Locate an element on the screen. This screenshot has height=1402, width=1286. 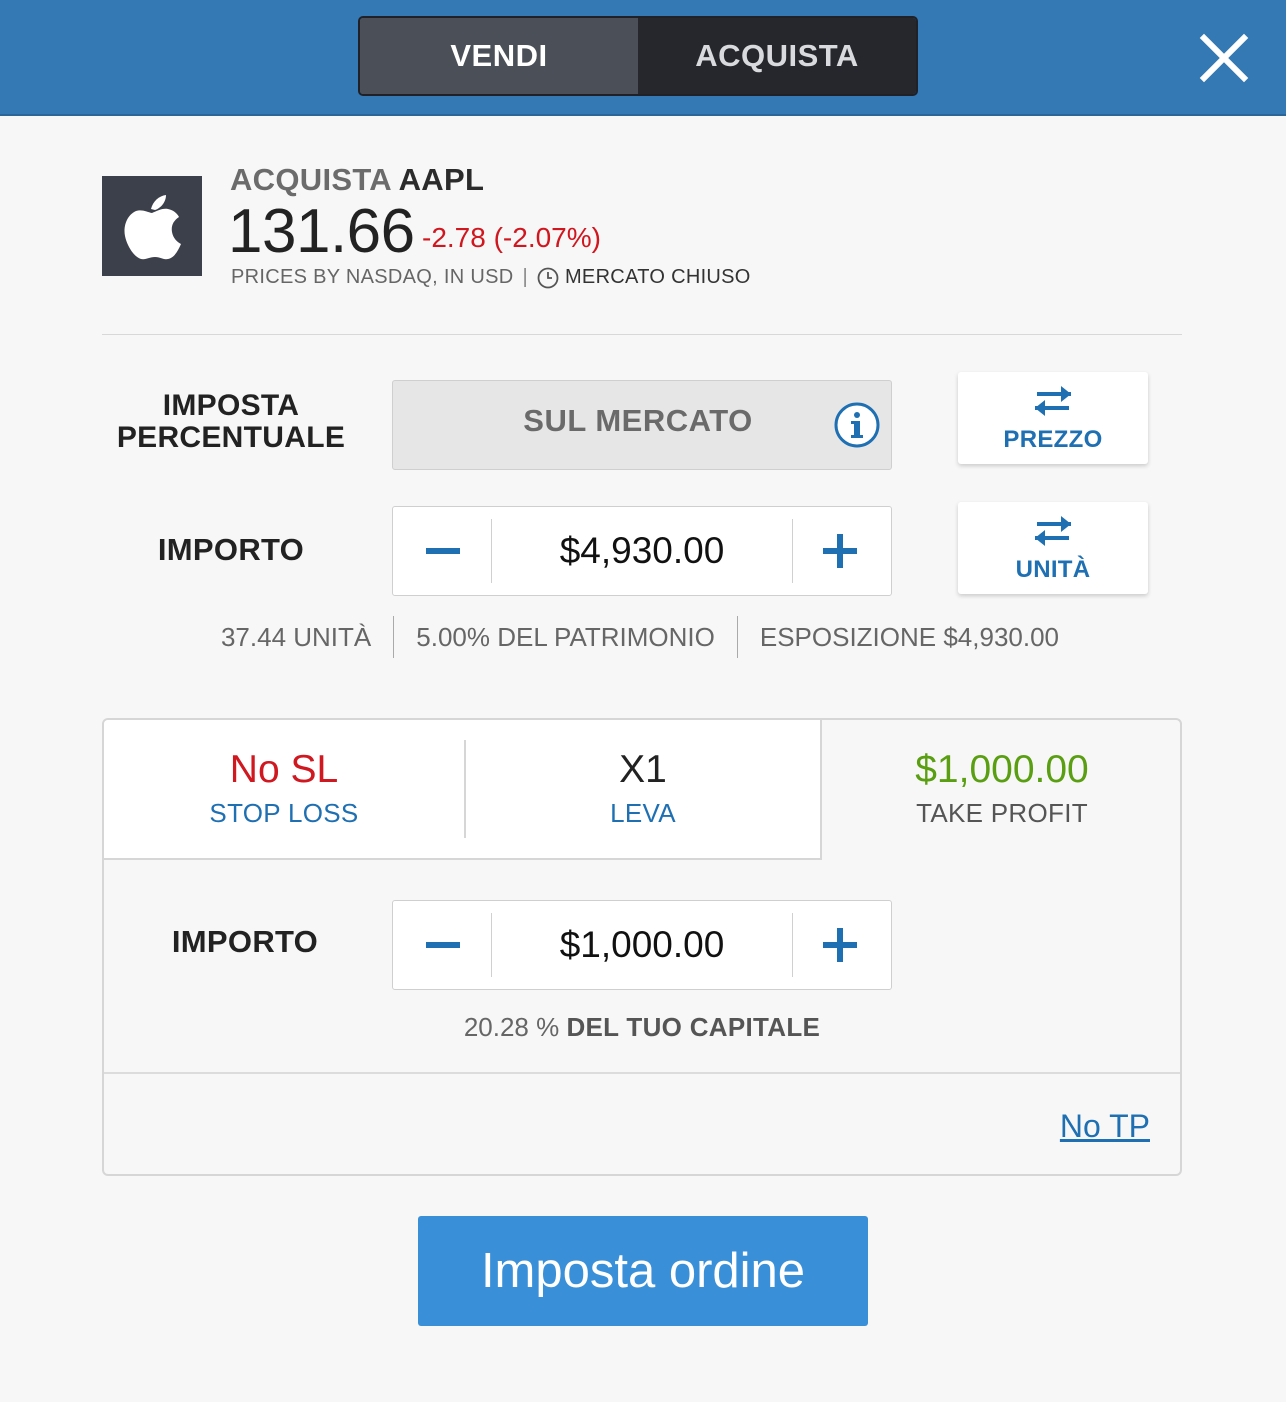
buy-mode-button: ACQUISTA is located at coordinates (777, 56).